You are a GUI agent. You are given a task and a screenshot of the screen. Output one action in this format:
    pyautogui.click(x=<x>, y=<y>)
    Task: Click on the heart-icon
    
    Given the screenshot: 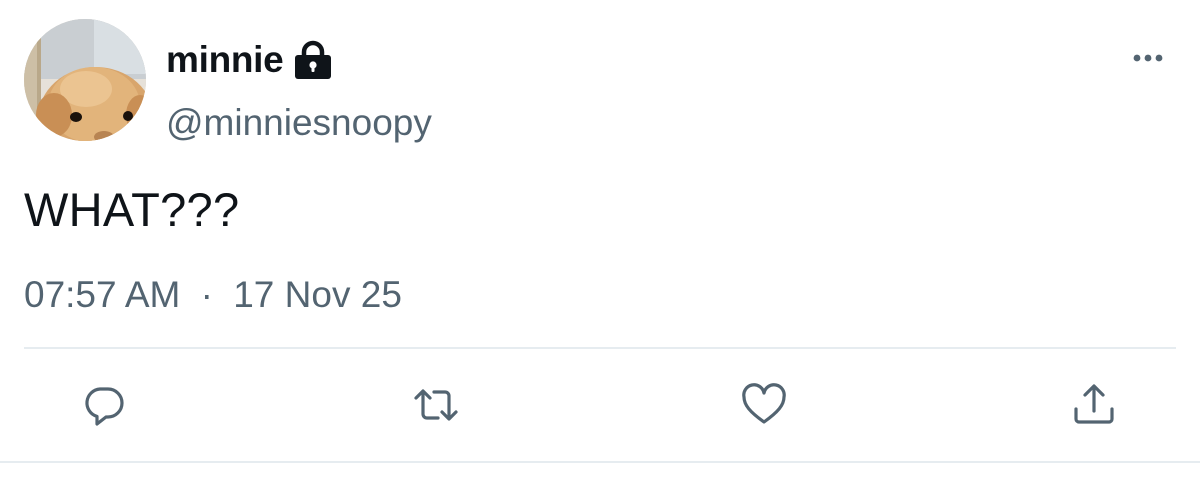 What is the action you would take?
    pyautogui.click(x=764, y=403)
    